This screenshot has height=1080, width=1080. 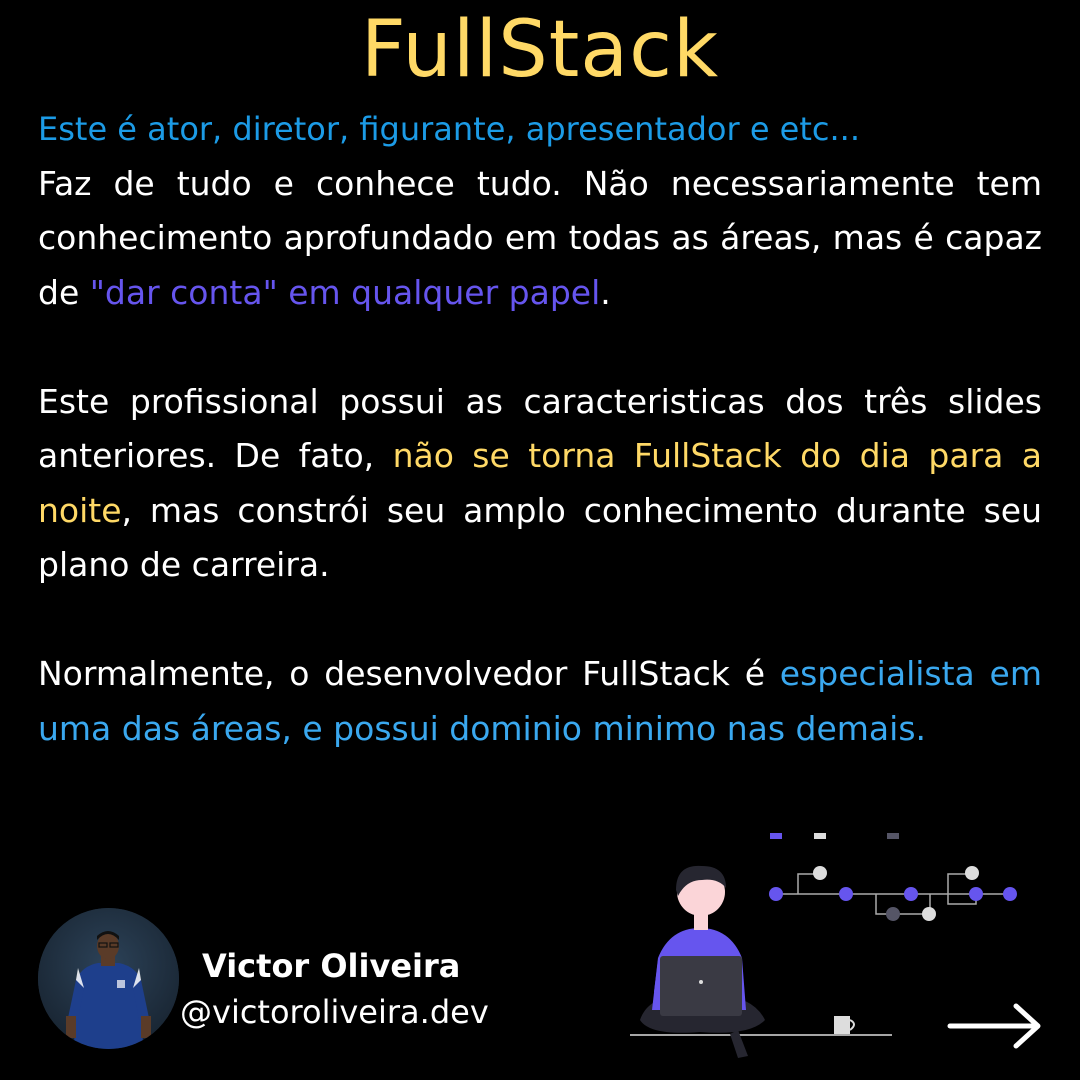 What do you see at coordinates (994, 1026) in the screenshot?
I see `arrow-right-icon` at bounding box center [994, 1026].